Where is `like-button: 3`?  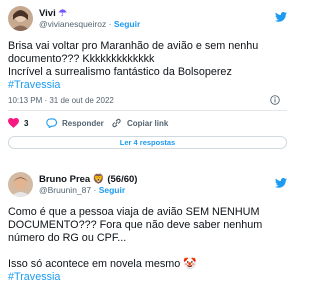 like-button: 3 is located at coordinates (18, 123).